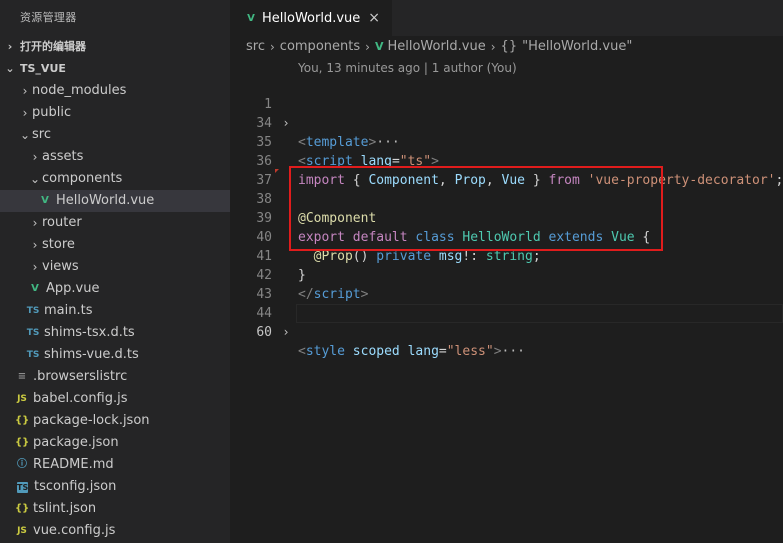 Image resolution: width=783 pixels, height=543 pixels. I want to click on git-codelens: You, 13 minutes ago | 1 author (You), so click(407, 68).